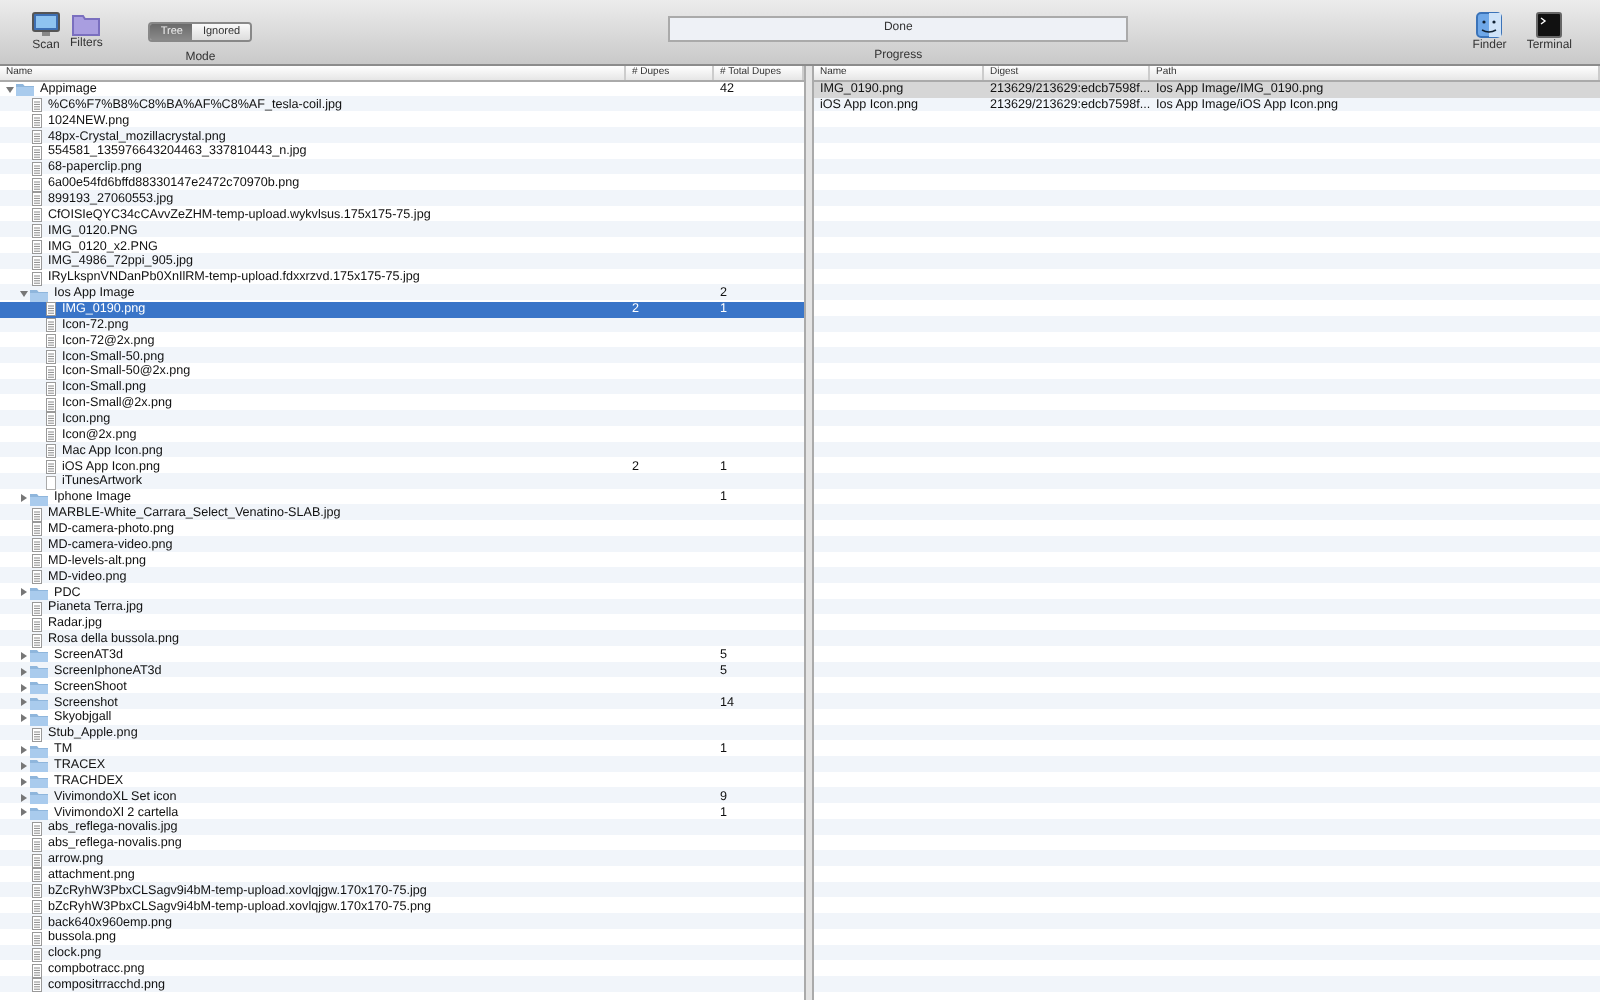 The width and height of the screenshot is (1600, 1000). Describe the element at coordinates (37, 734) in the screenshot. I see `file-icon` at that location.